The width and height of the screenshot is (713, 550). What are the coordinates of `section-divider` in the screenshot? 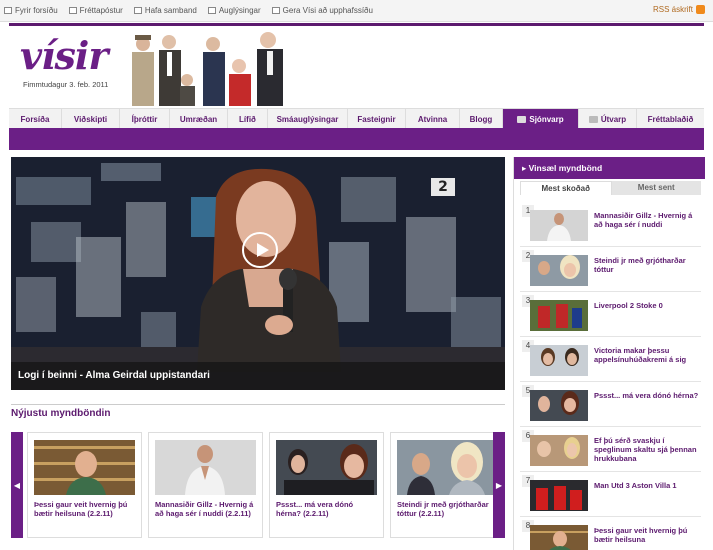 It's located at (258, 404).